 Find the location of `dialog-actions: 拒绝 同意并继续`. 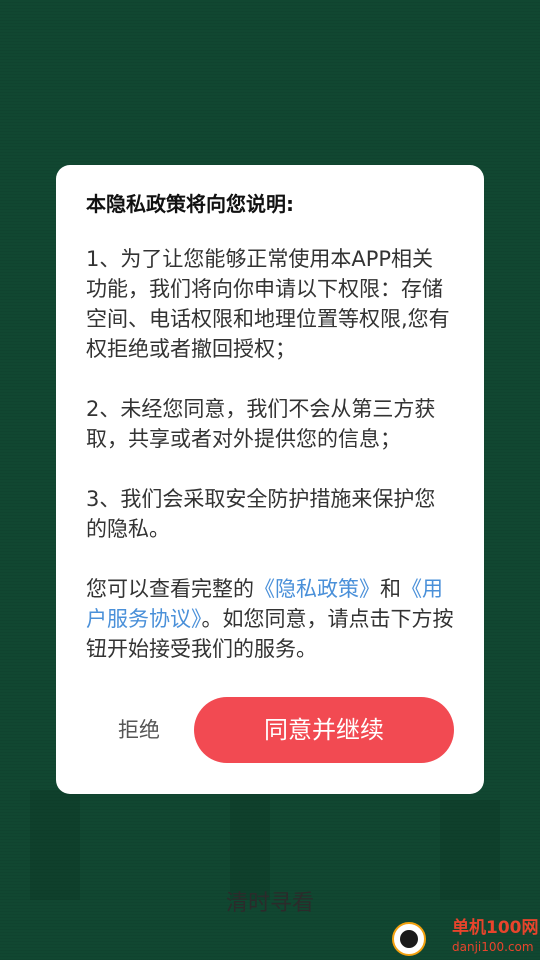

dialog-actions: 拒绝 同意并继续 is located at coordinates (270, 730).